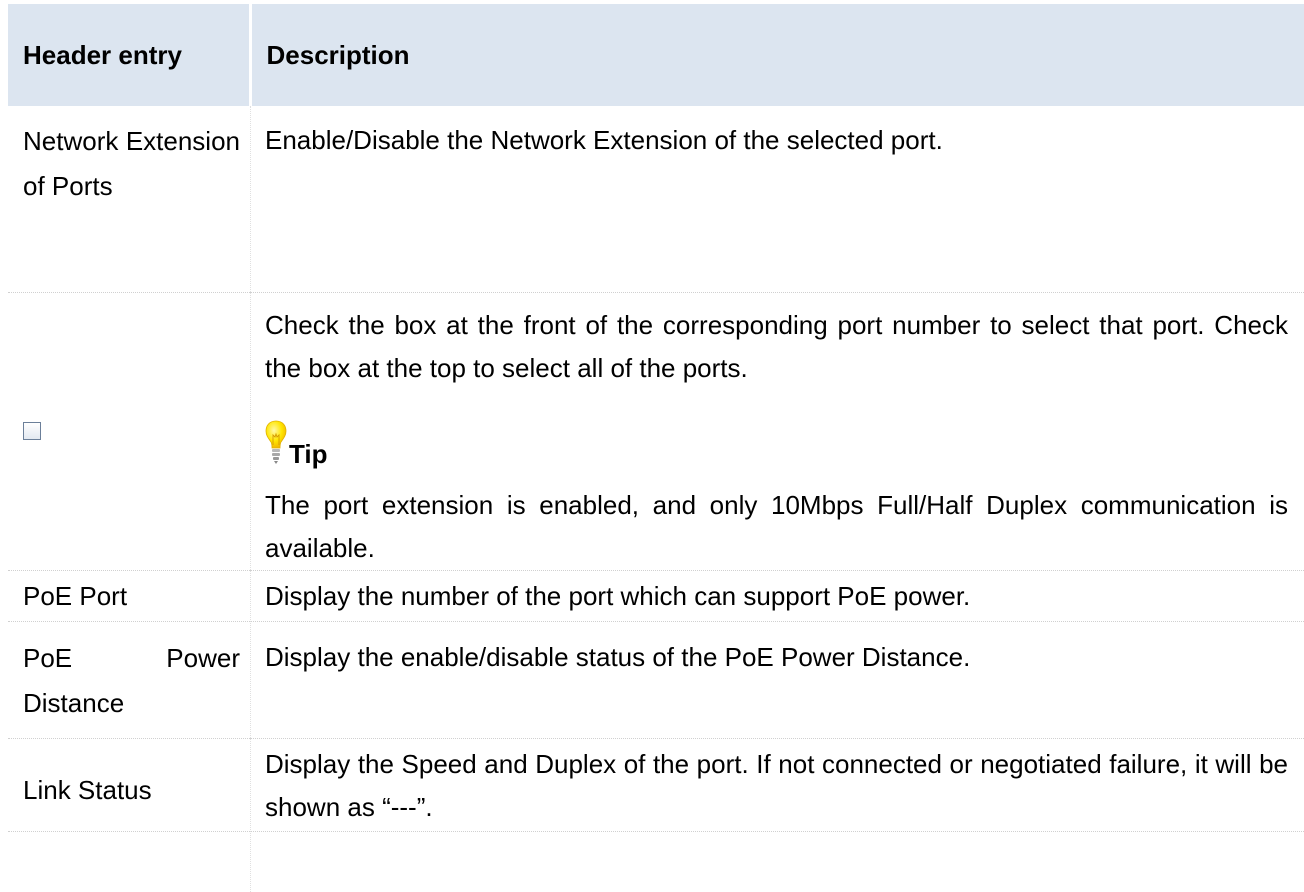  I want to click on entry-cell: PoE Port, so click(129, 596).